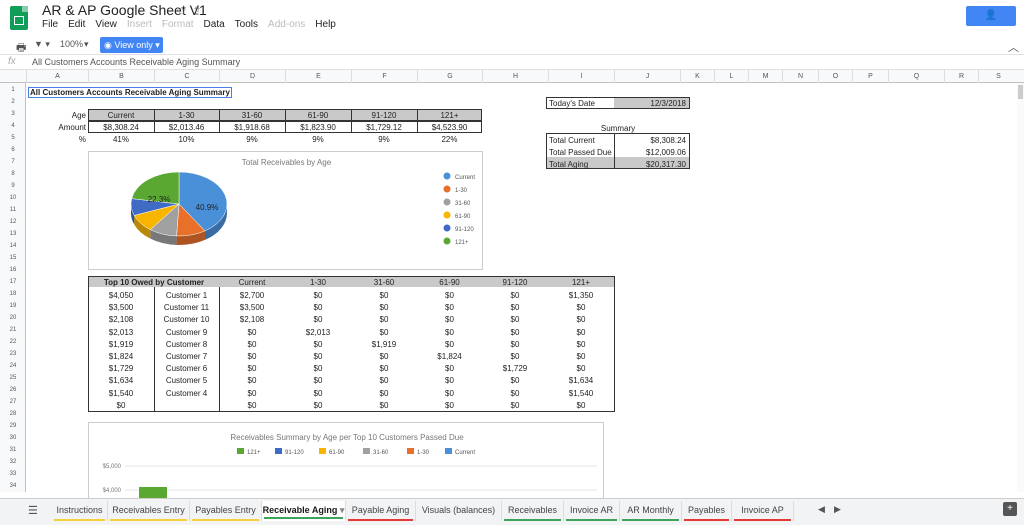 This screenshot has height=525, width=1024. Describe the element at coordinates (13, 234) in the screenshot. I see `row-header: 13` at that location.